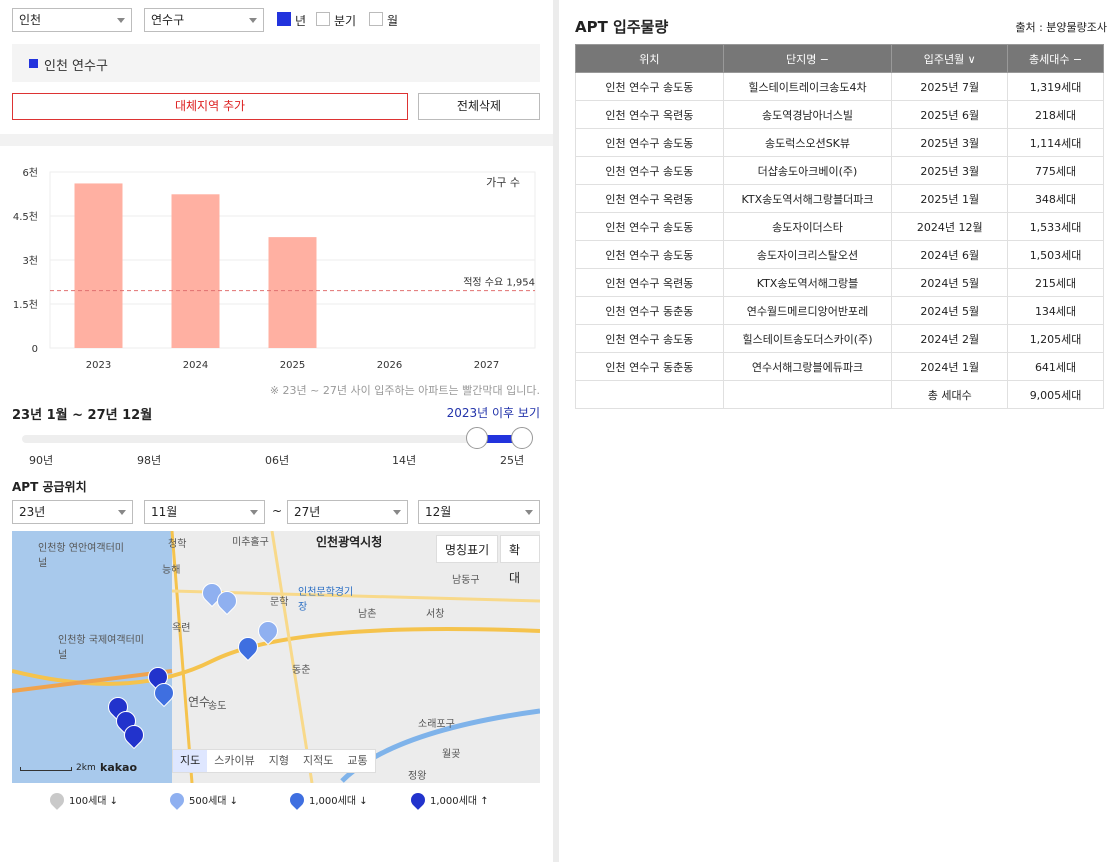 This screenshot has height=862, width=1113. Describe the element at coordinates (622, 27) in the screenshot. I see `table-title: APT 입주물량` at that location.